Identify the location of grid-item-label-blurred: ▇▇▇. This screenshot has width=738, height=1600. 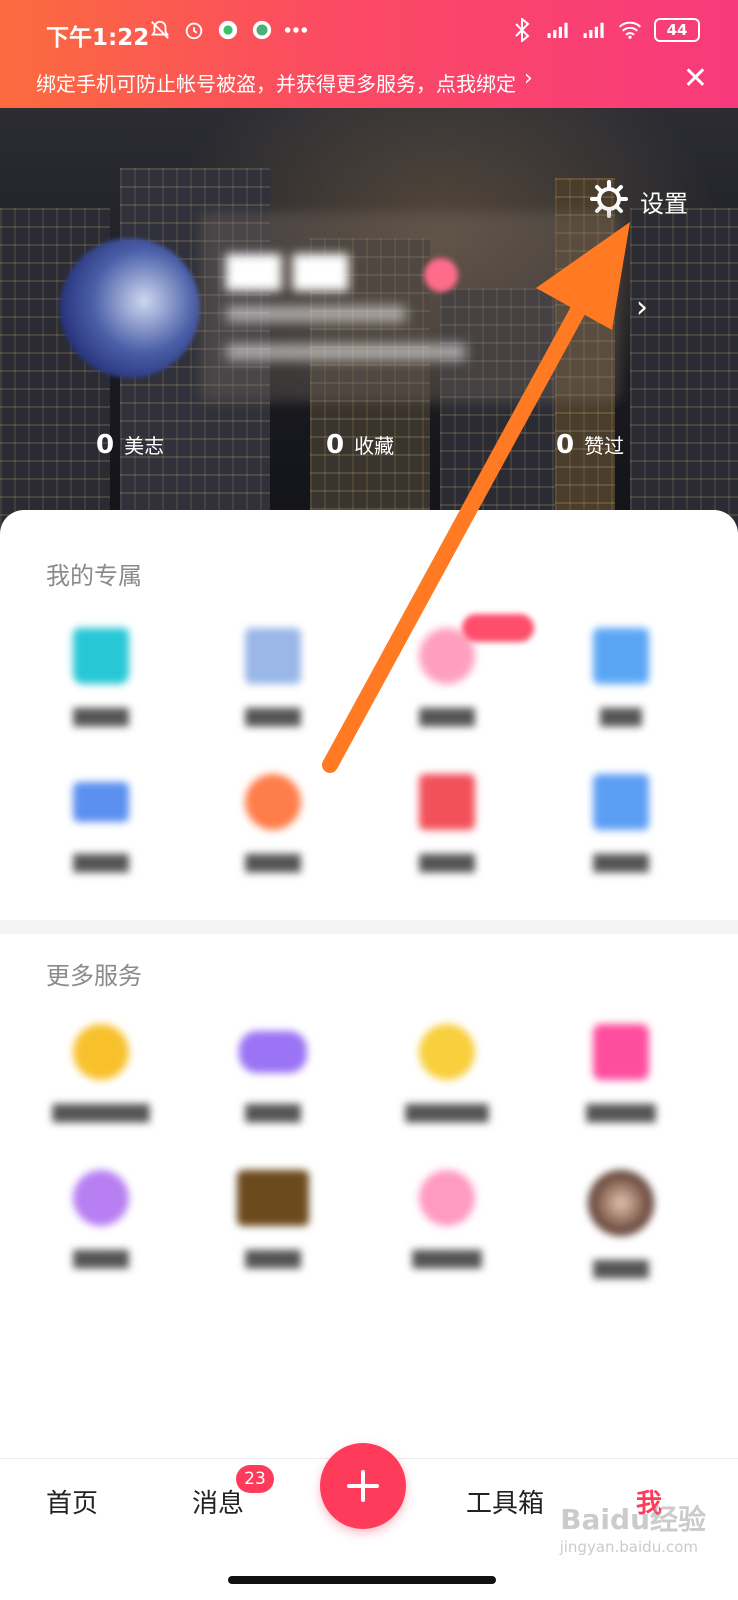
(621, 716).